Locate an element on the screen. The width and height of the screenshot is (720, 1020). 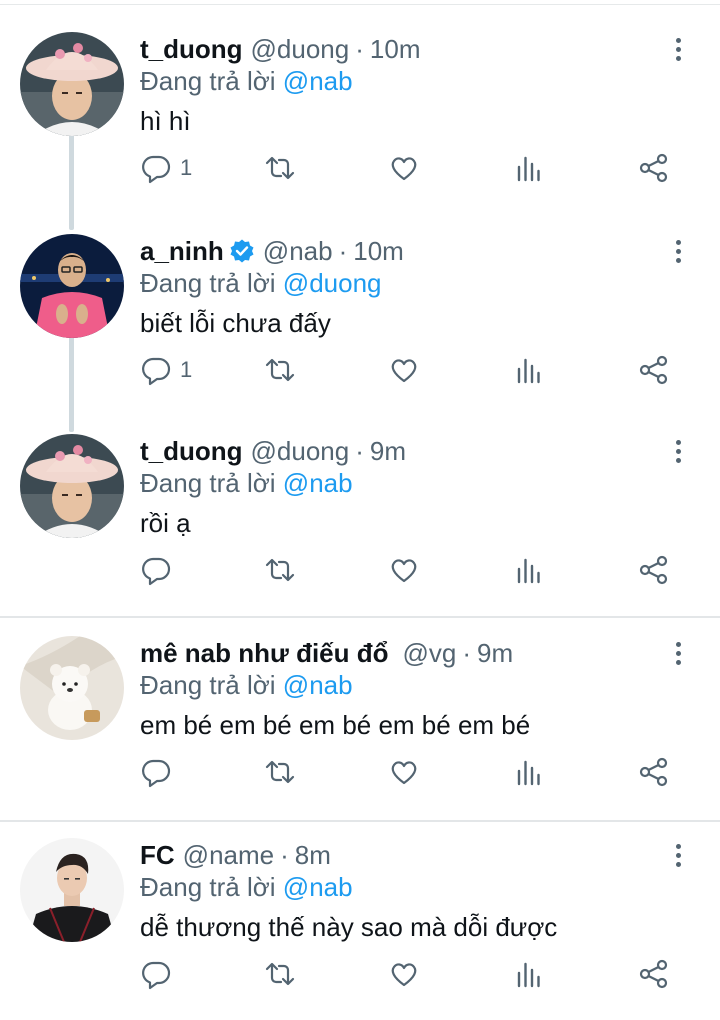
top-divider is located at coordinates (360, 4).